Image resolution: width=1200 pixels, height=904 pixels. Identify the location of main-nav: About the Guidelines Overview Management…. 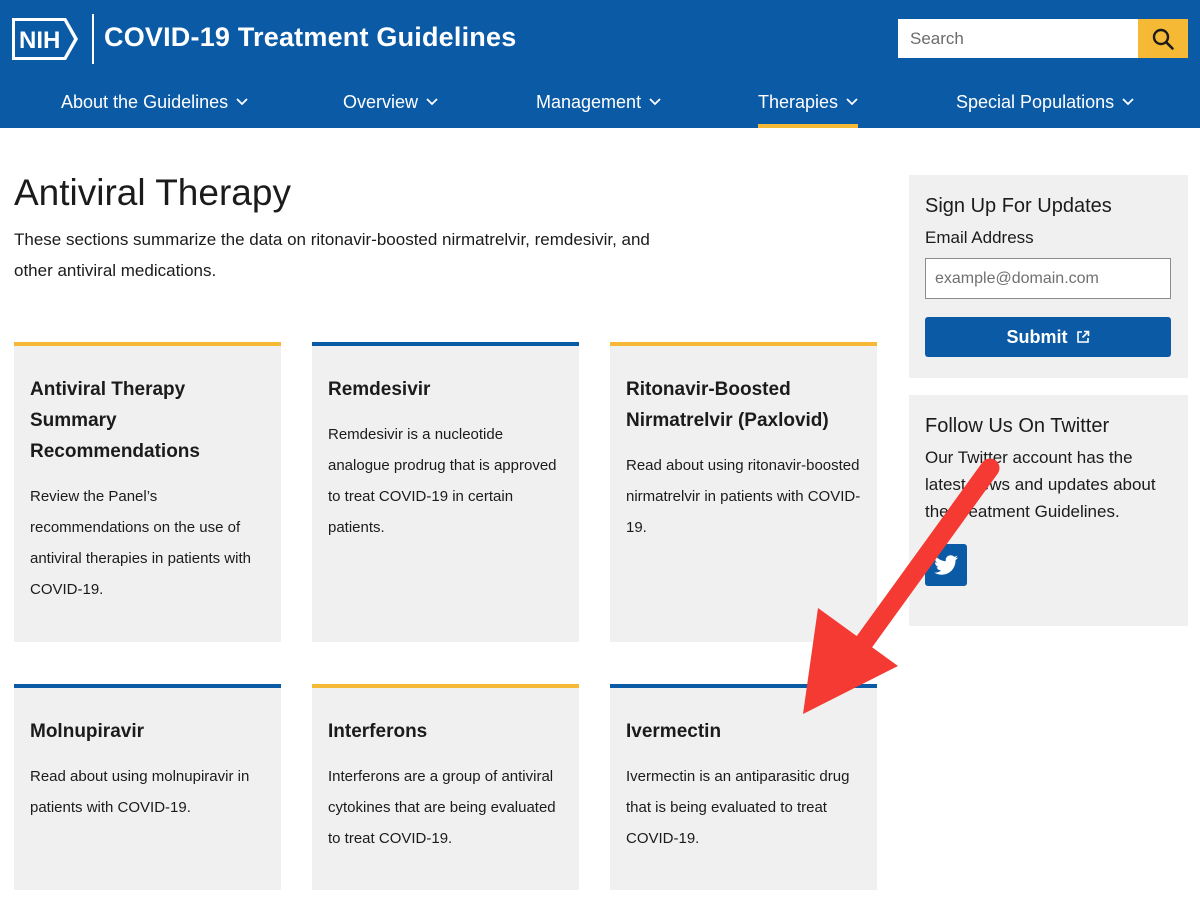
(600, 105).